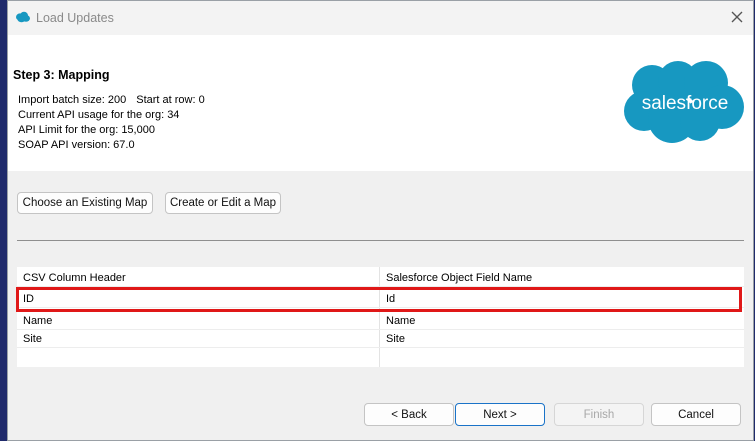 This screenshot has width=755, height=441. What do you see at coordinates (23, 17) in the screenshot?
I see `salesforce-cloud-icon` at bounding box center [23, 17].